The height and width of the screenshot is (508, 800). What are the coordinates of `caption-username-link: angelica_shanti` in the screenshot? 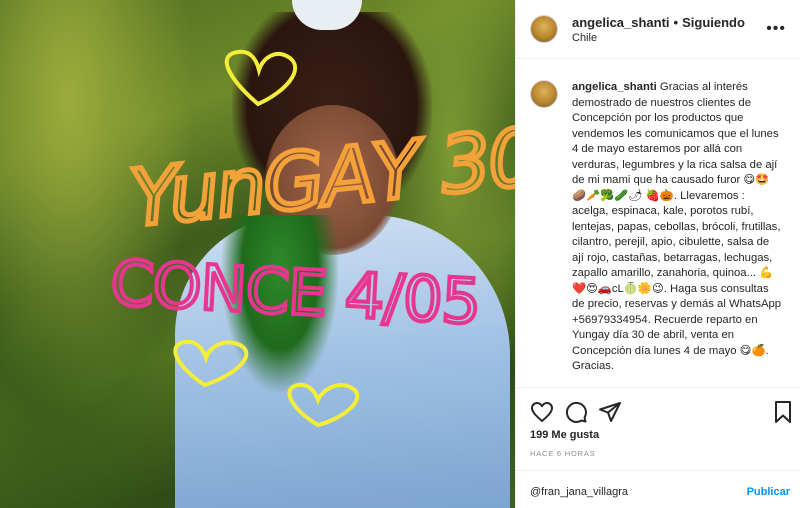 It's located at (614, 87).